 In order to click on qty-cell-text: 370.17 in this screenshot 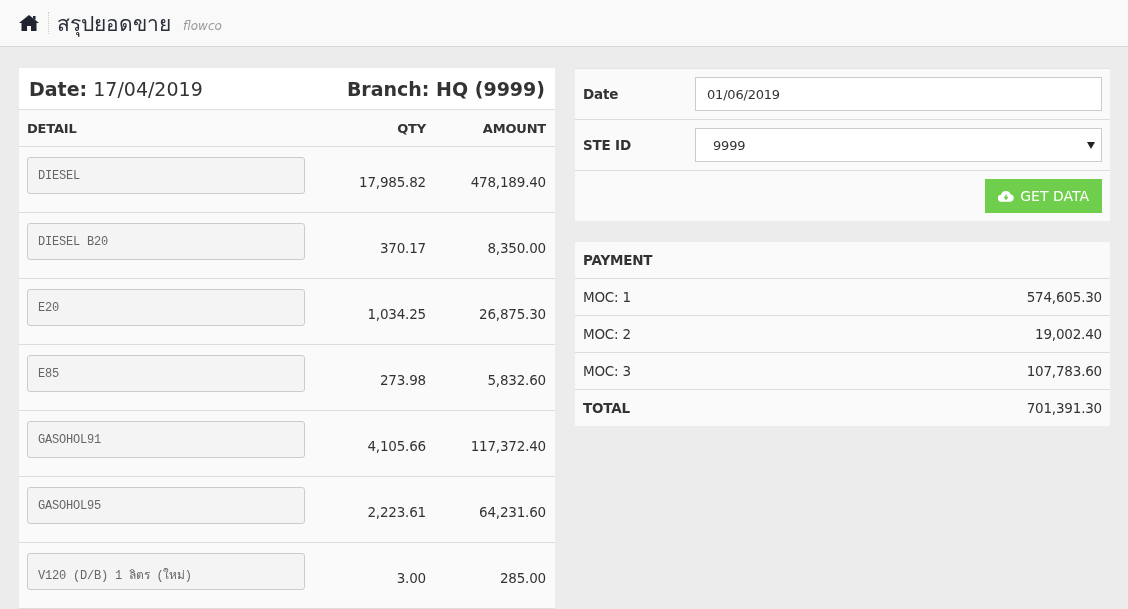, I will do `click(402, 247)`.